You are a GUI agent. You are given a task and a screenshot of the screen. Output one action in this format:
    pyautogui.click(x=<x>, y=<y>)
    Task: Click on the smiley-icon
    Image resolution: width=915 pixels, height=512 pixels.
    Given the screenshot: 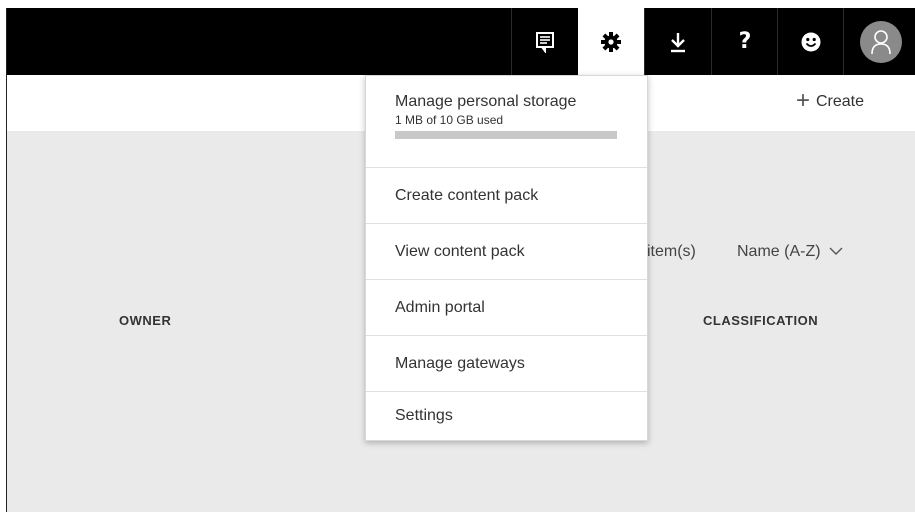 What is the action you would take?
    pyautogui.click(x=811, y=42)
    